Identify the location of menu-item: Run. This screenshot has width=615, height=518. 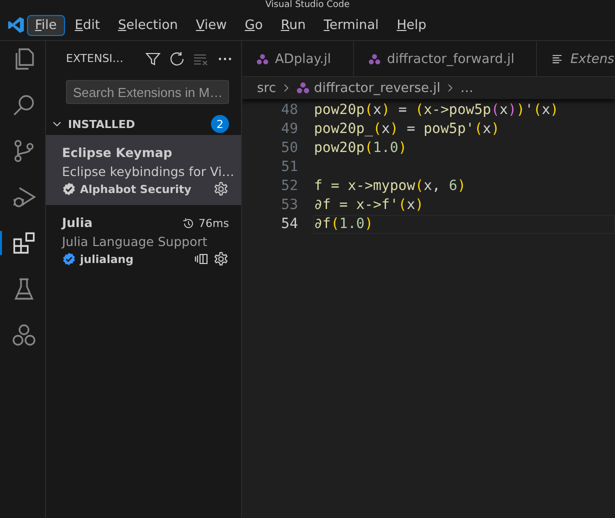
(293, 25).